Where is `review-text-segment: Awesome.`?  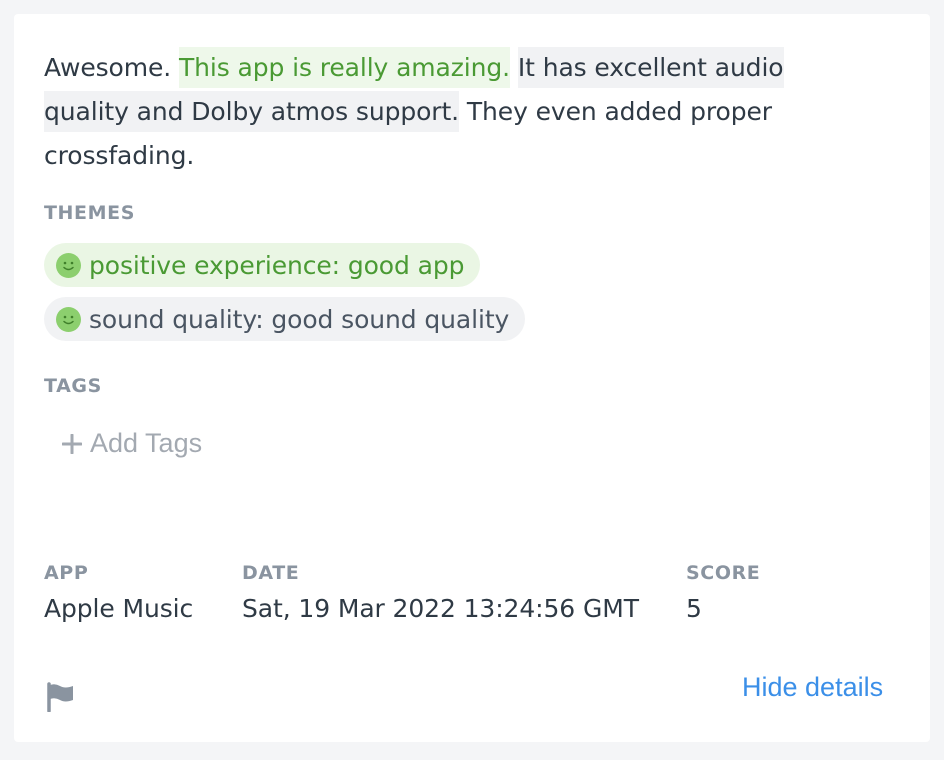
review-text-segment: Awesome. is located at coordinates (111, 67).